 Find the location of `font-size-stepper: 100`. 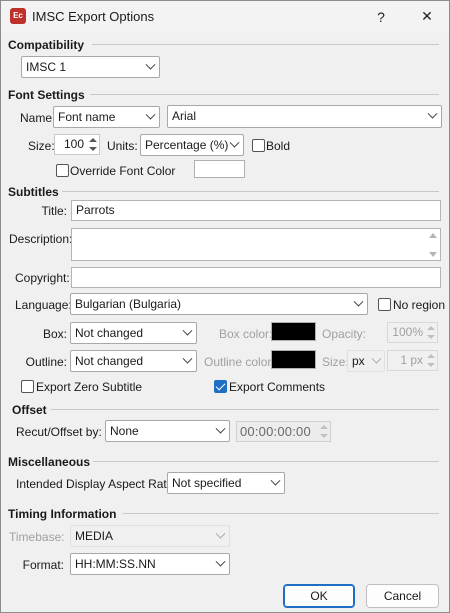

font-size-stepper: 100 is located at coordinates (77, 144).